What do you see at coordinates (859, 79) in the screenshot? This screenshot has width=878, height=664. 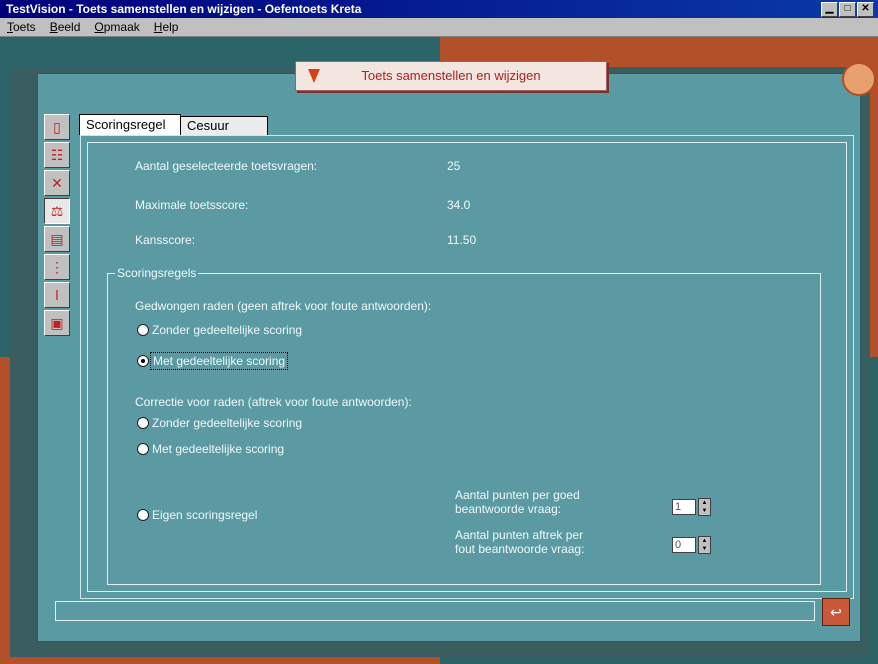 I see `app-logo-icon` at bounding box center [859, 79].